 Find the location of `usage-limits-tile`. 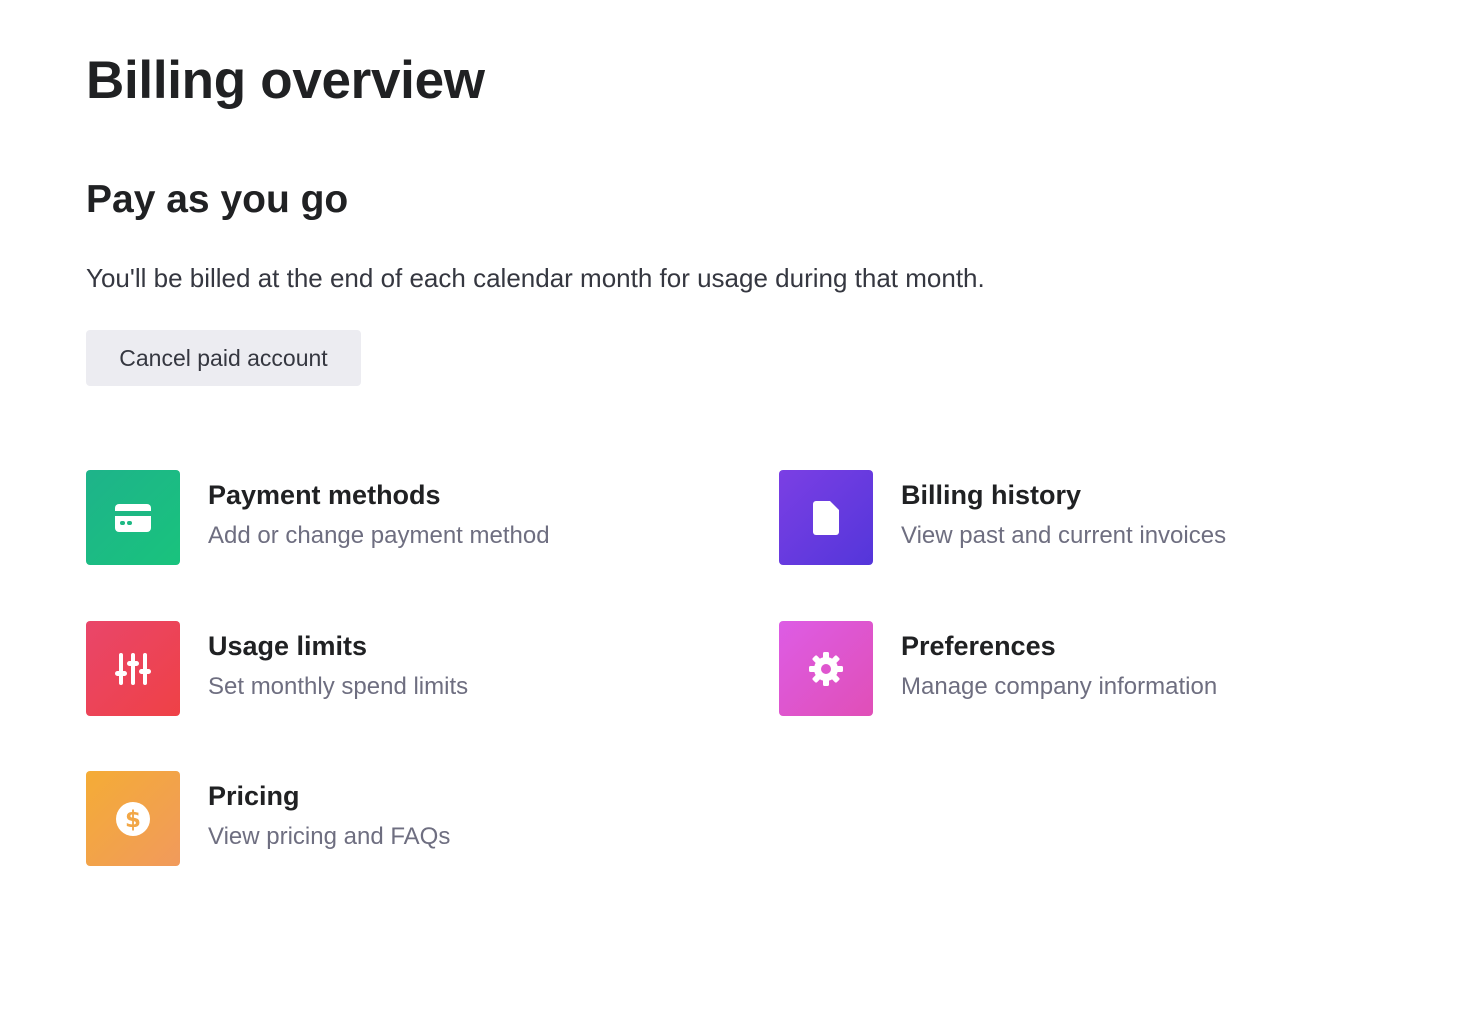

usage-limits-tile is located at coordinates (133, 668).